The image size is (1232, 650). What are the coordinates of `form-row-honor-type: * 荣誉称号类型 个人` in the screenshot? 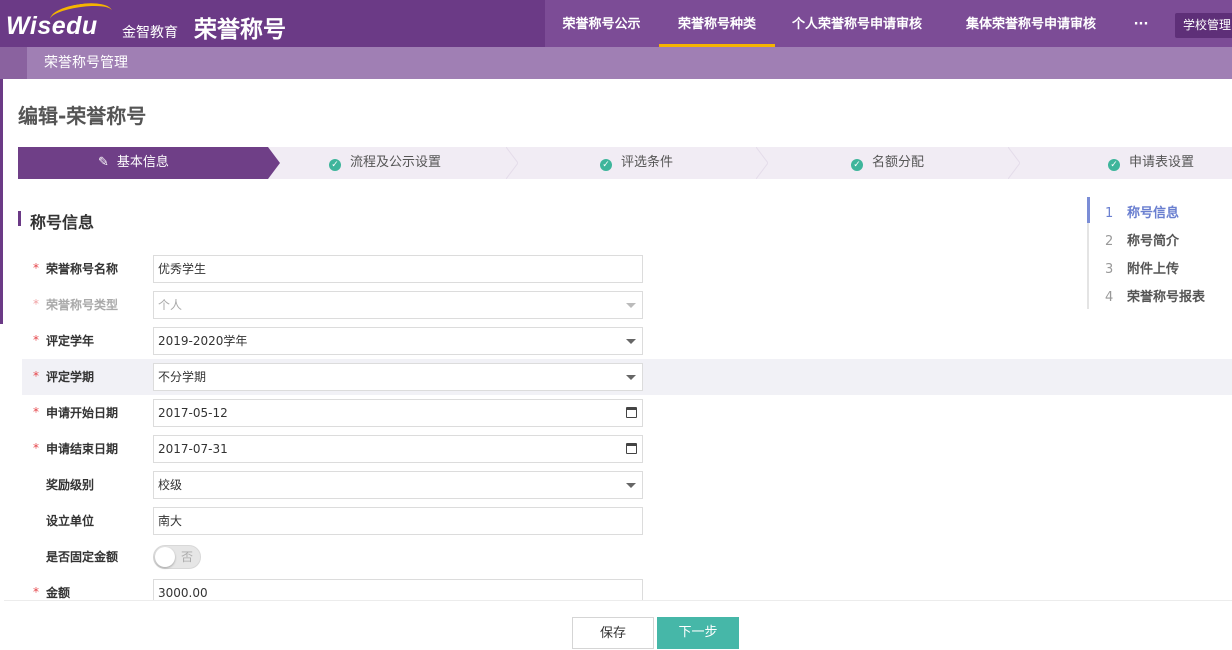 It's located at (627, 305).